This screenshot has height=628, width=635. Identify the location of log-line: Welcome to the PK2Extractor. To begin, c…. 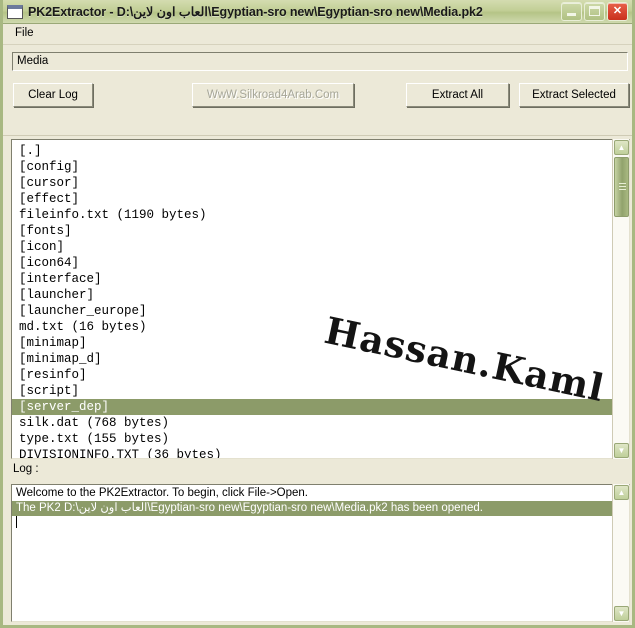
(162, 493).